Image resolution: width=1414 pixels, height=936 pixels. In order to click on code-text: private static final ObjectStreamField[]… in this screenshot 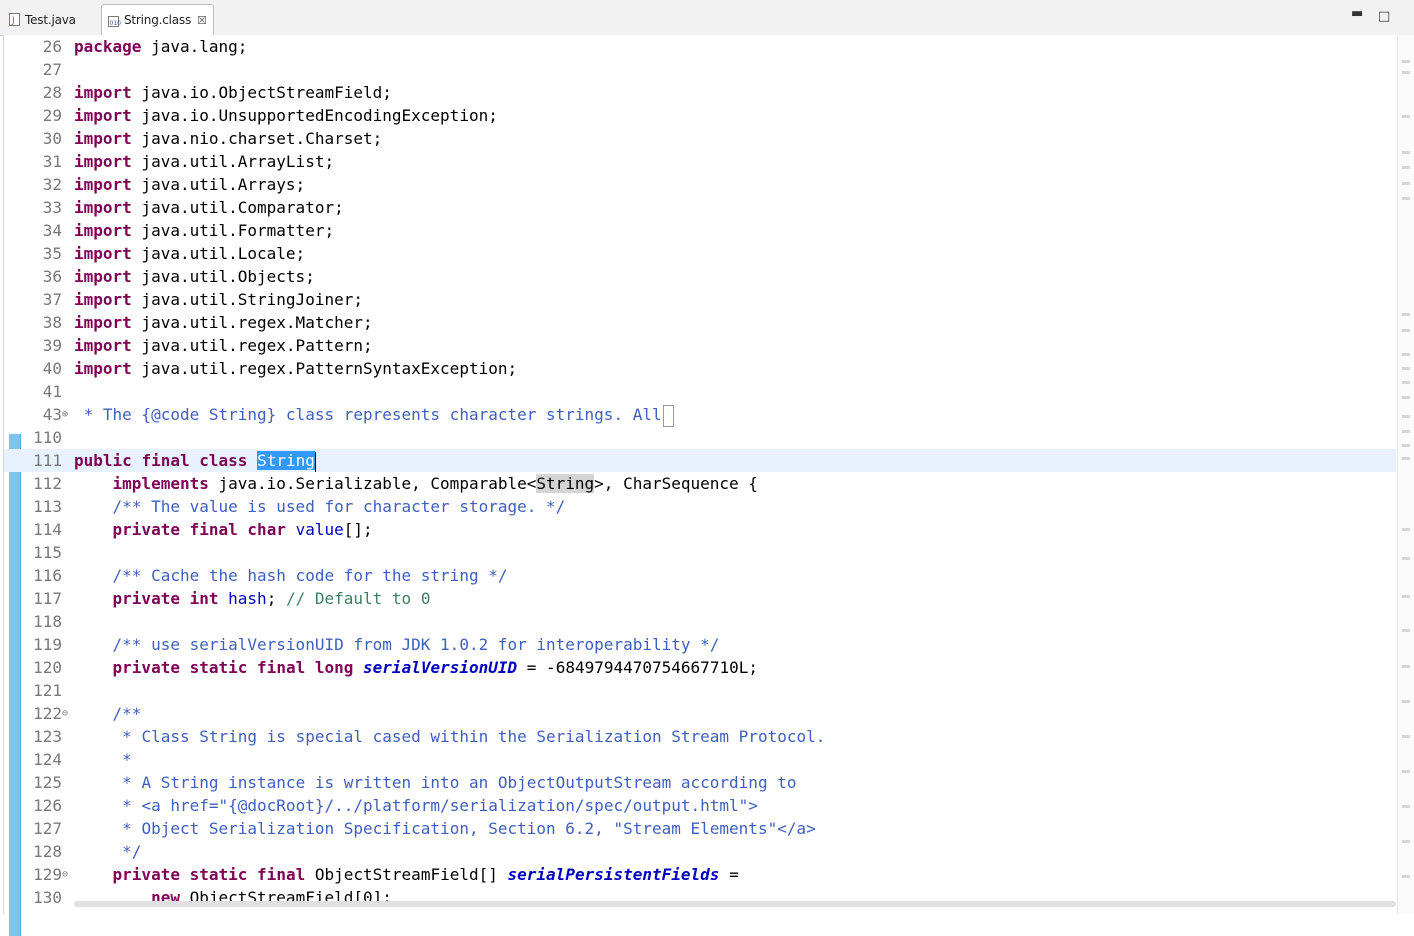, I will do `click(406, 874)`.